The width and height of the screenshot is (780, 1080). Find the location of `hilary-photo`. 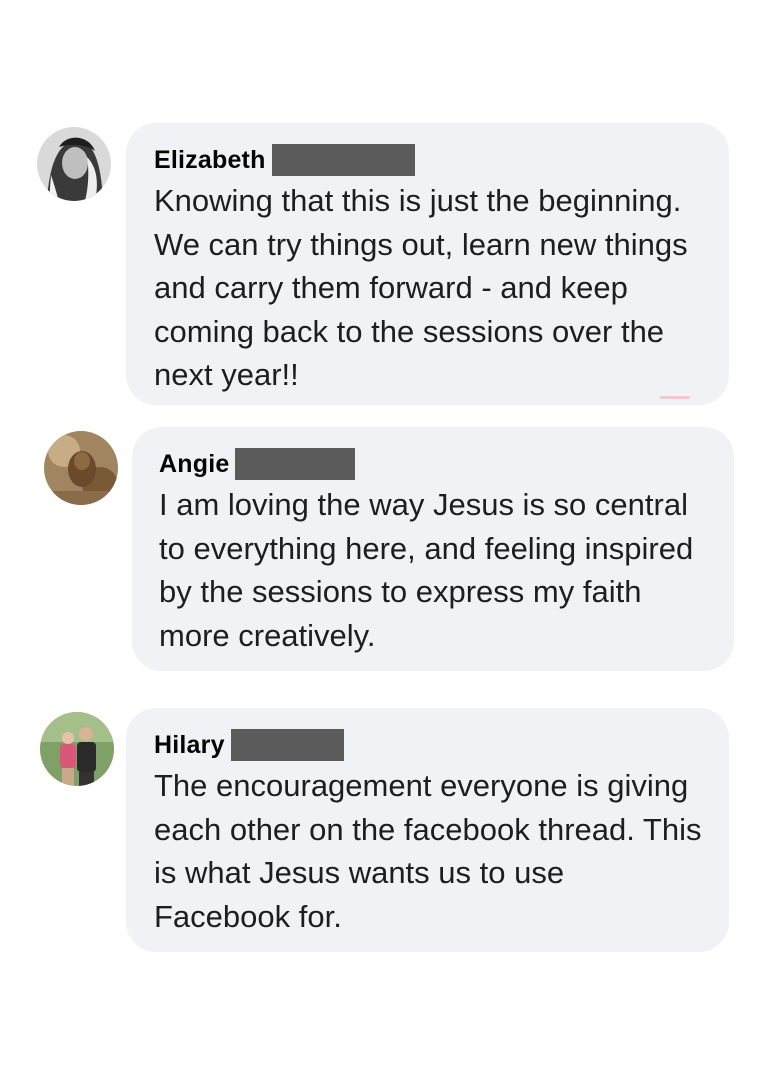

hilary-photo is located at coordinates (77, 749).